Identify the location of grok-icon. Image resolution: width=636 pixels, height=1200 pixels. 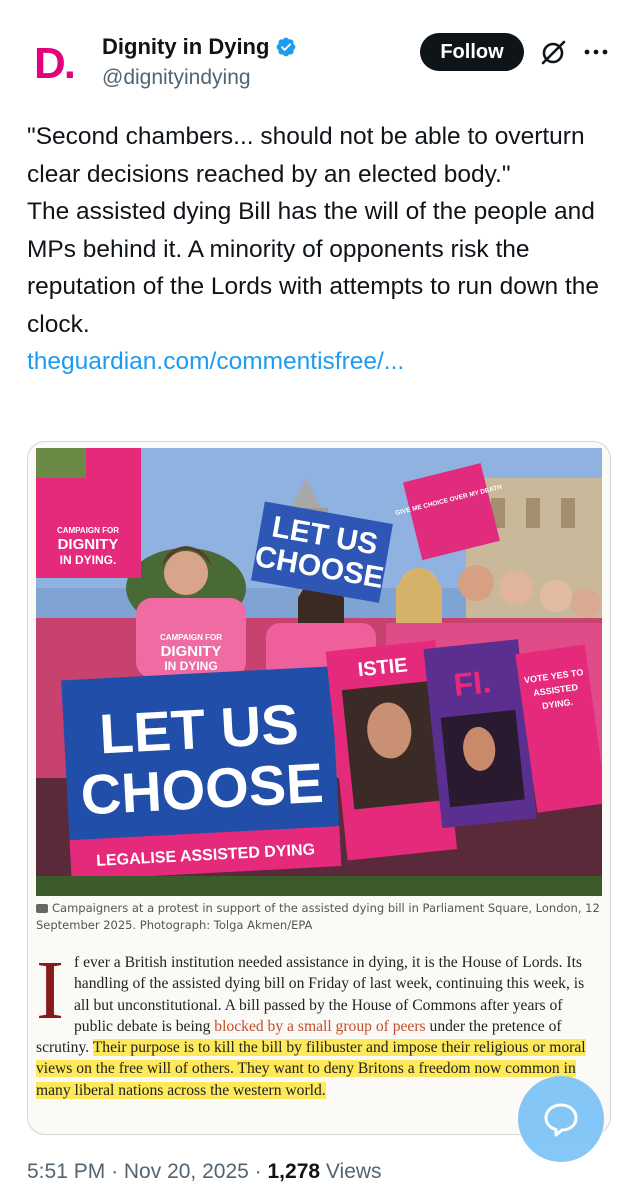
(553, 53).